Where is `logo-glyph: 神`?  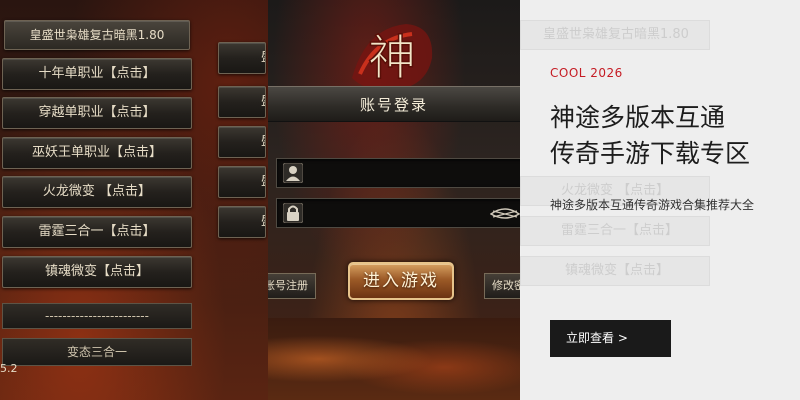
logo-glyph: 神 is located at coordinates (392, 58).